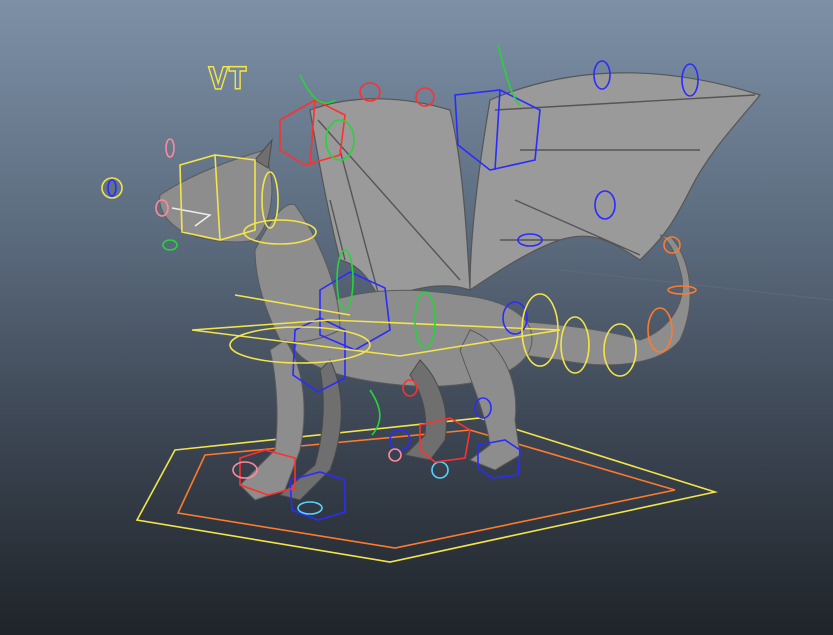  Describe the element at coordinates (696, 285) in the screenshot. I see `grid-line` at that location.